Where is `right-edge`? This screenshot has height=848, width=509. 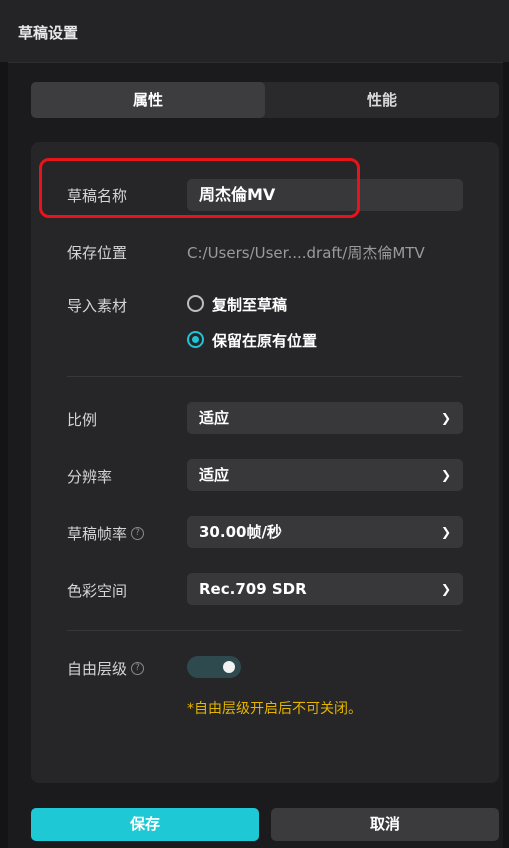 right-edge is located at coordinates (506, 455).